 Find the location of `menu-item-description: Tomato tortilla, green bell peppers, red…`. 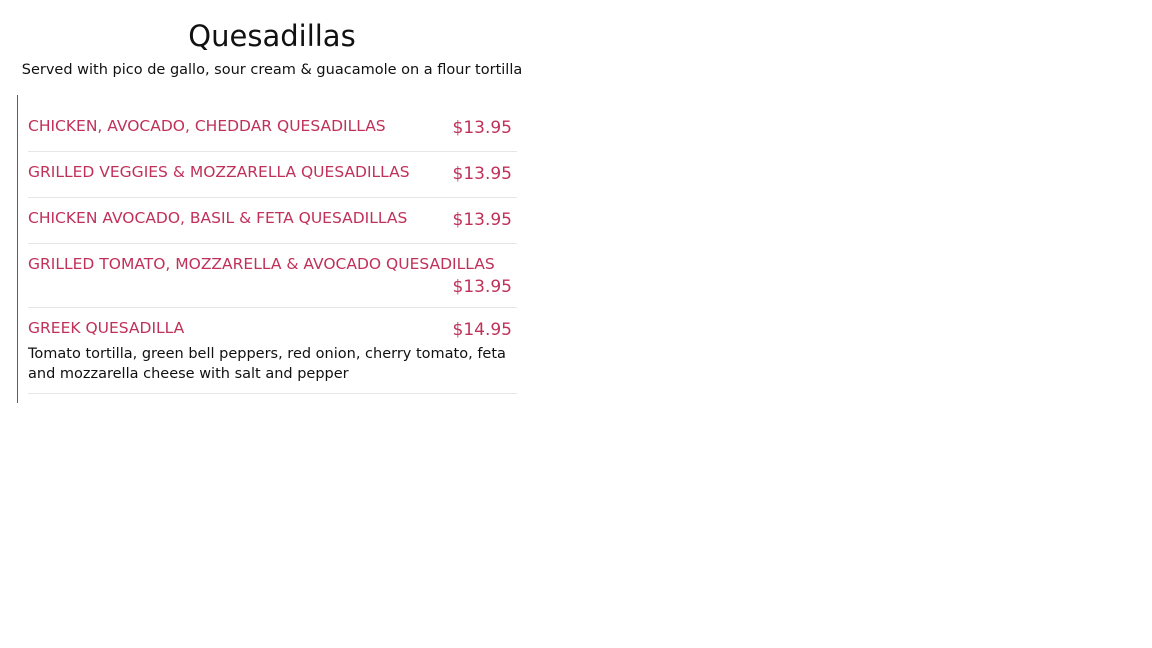

menu-item-description: Tomato tortilla, green bell peppers, red… is located at coordinates (267, 364).